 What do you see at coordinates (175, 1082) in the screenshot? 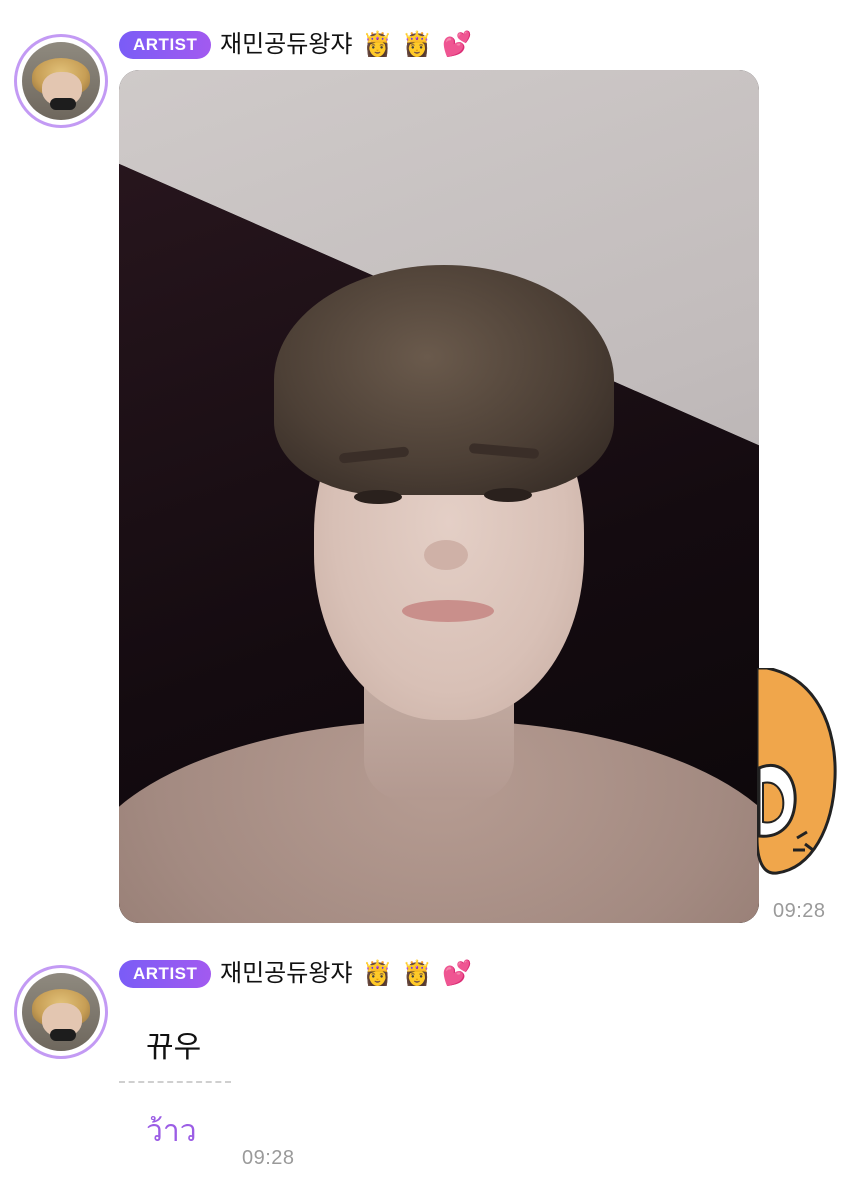
I see `translation-divider` at bounding box center [175, 1082].